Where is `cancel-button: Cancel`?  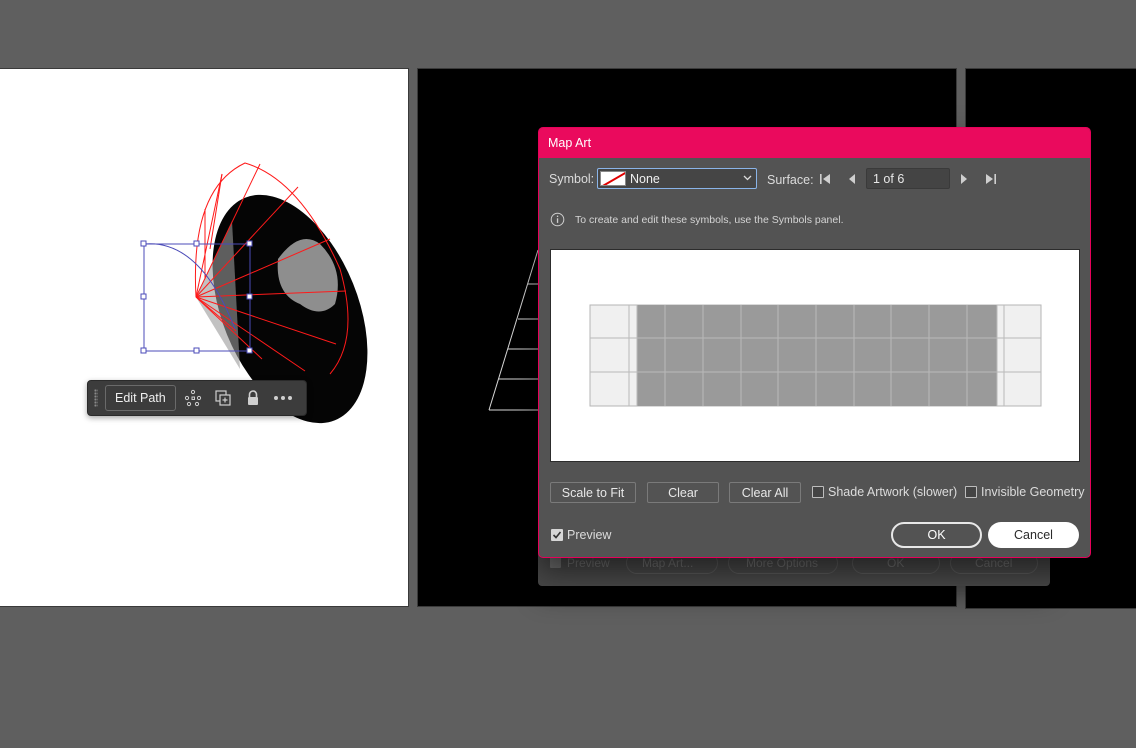 cancel-button: Cancel is located at coordinates (1033, 535).